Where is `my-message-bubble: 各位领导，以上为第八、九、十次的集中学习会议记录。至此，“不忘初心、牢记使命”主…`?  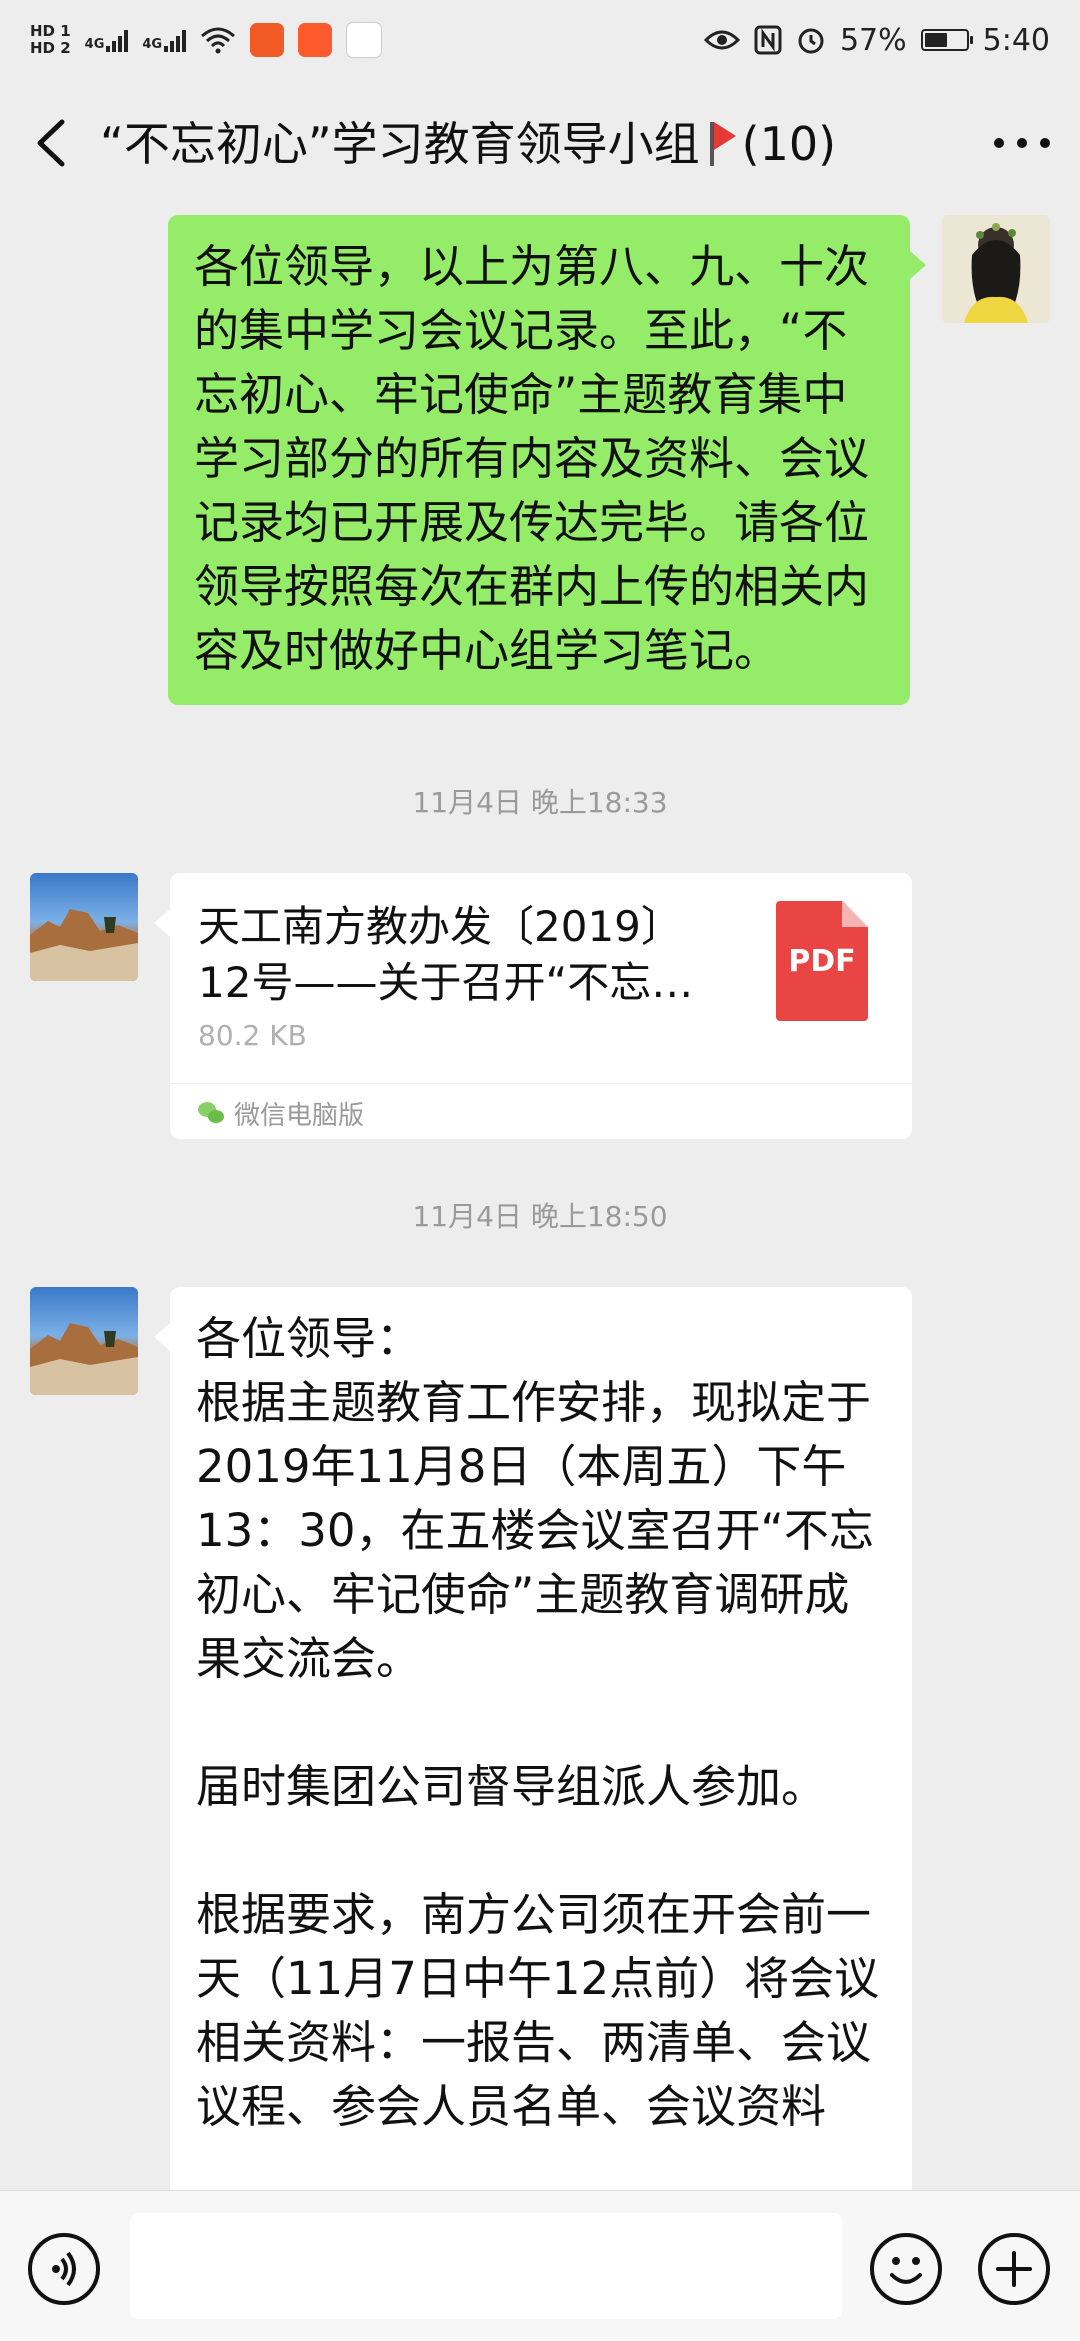 my-message-bubble: 各位领导，以上为第八、九、十次的集中学习会议记录。至此，“不忘初心、牢记使命”主… is located at coordinates (547, 460).